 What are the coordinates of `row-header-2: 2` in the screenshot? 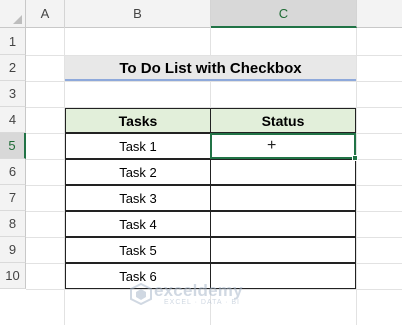 It's located at (13, 68).